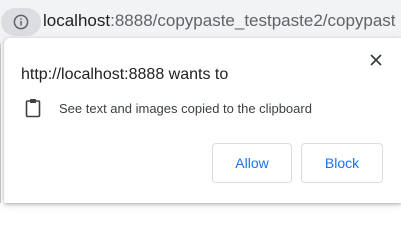 Image resolution: width=401 pixels, height=240 pixels. Describe the element at coordinates (125, 74) in the screenshot. I see `dialog-title: http://localhost:8888 wants to` at that location.